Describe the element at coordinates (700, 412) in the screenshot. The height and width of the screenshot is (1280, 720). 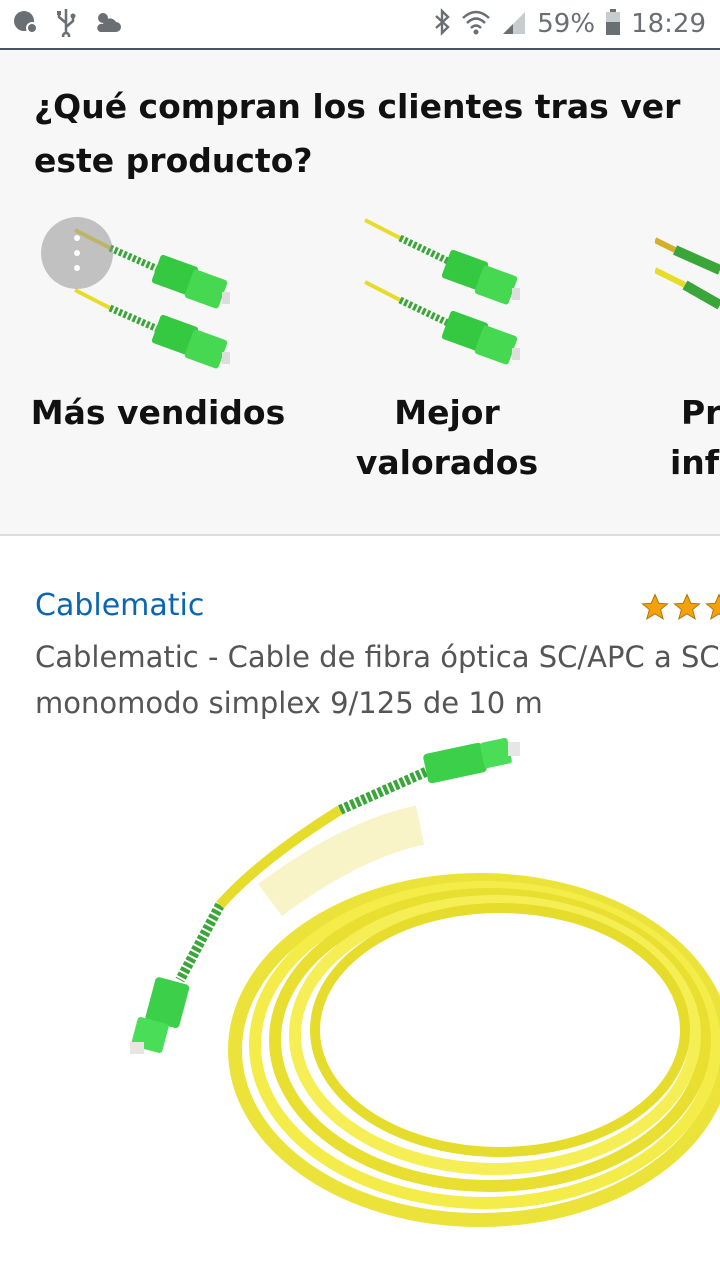
I see `card-label-line: Pr` at that location.